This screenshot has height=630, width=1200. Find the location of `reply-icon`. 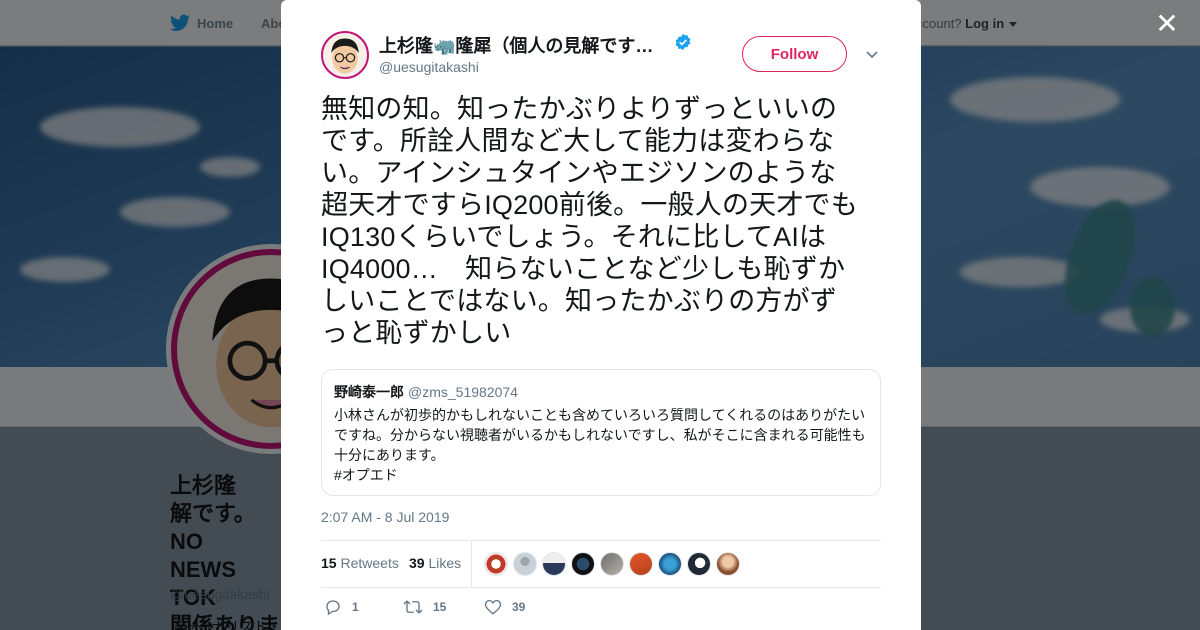

reply-icon is located at coordinates (333, 608).